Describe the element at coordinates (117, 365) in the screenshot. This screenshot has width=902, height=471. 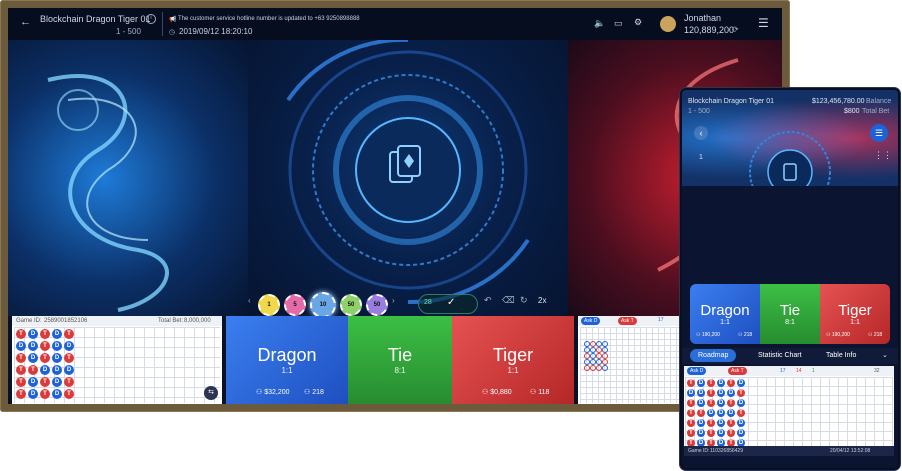
I see `bead-road-grid: TDTDTDDTDDTDTDTTTDDDTDTDTTDTDT` at that location.